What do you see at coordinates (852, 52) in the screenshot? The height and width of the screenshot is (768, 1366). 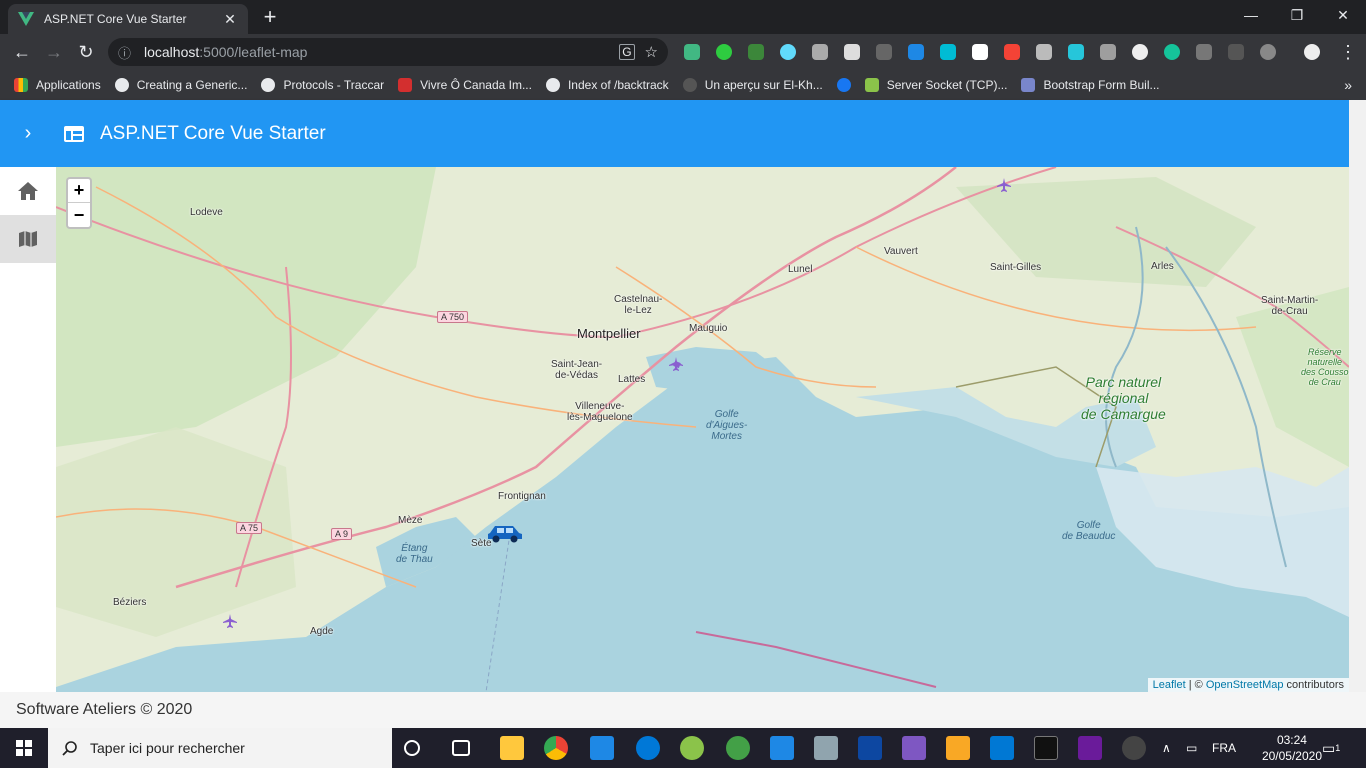 I see `pen-extension-icon` at bounding box center [852, 52].